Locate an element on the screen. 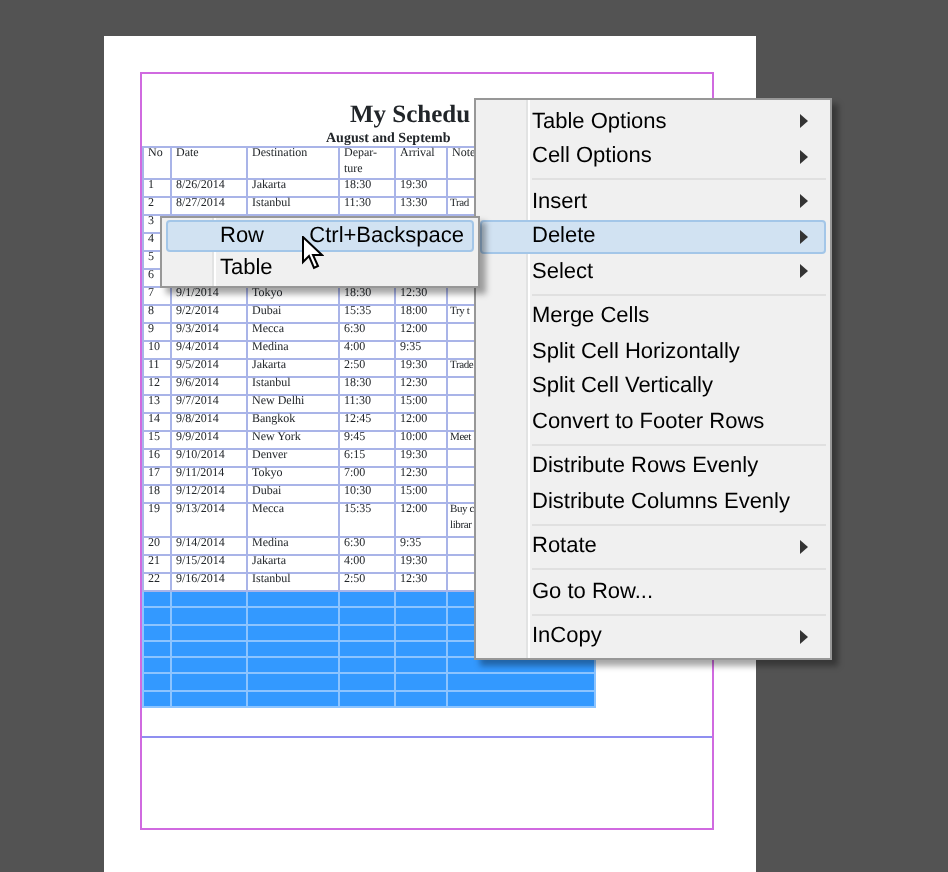 The image size is (948, 872). menu-item: Rotate is located at coordinates (653, 546).